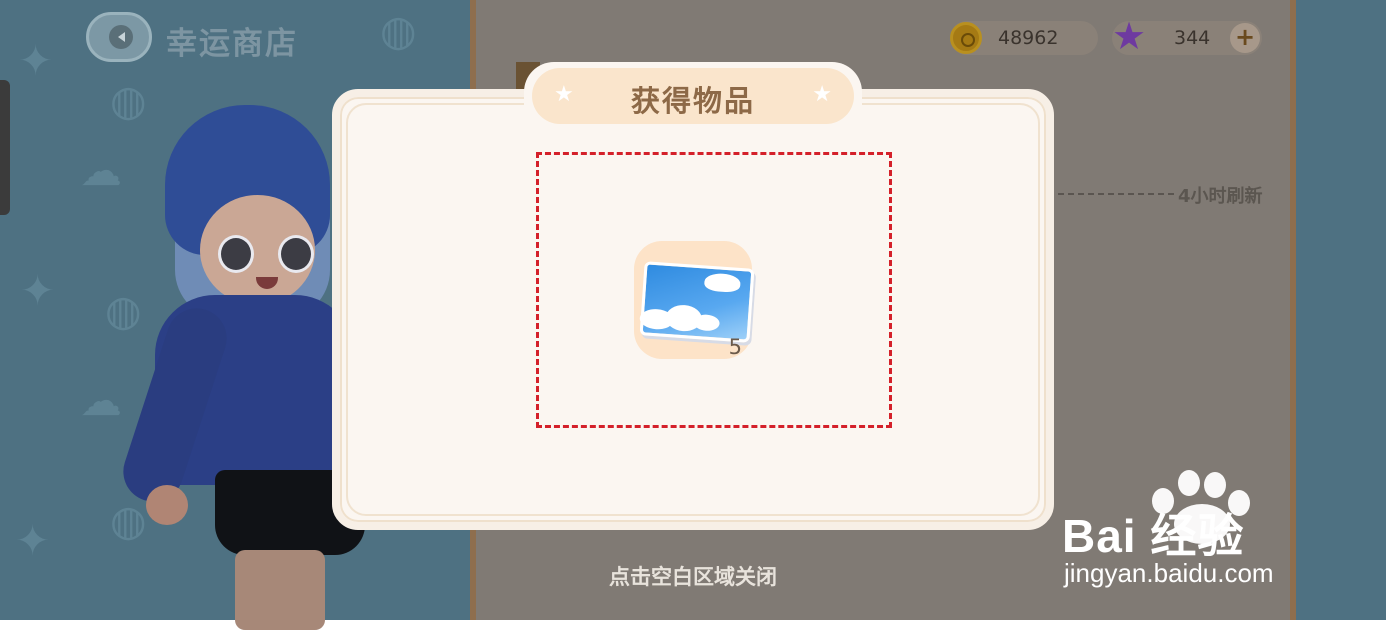 The image size is (1386, 630). I want to click on coin-value: 48962, so click(1028, 38).